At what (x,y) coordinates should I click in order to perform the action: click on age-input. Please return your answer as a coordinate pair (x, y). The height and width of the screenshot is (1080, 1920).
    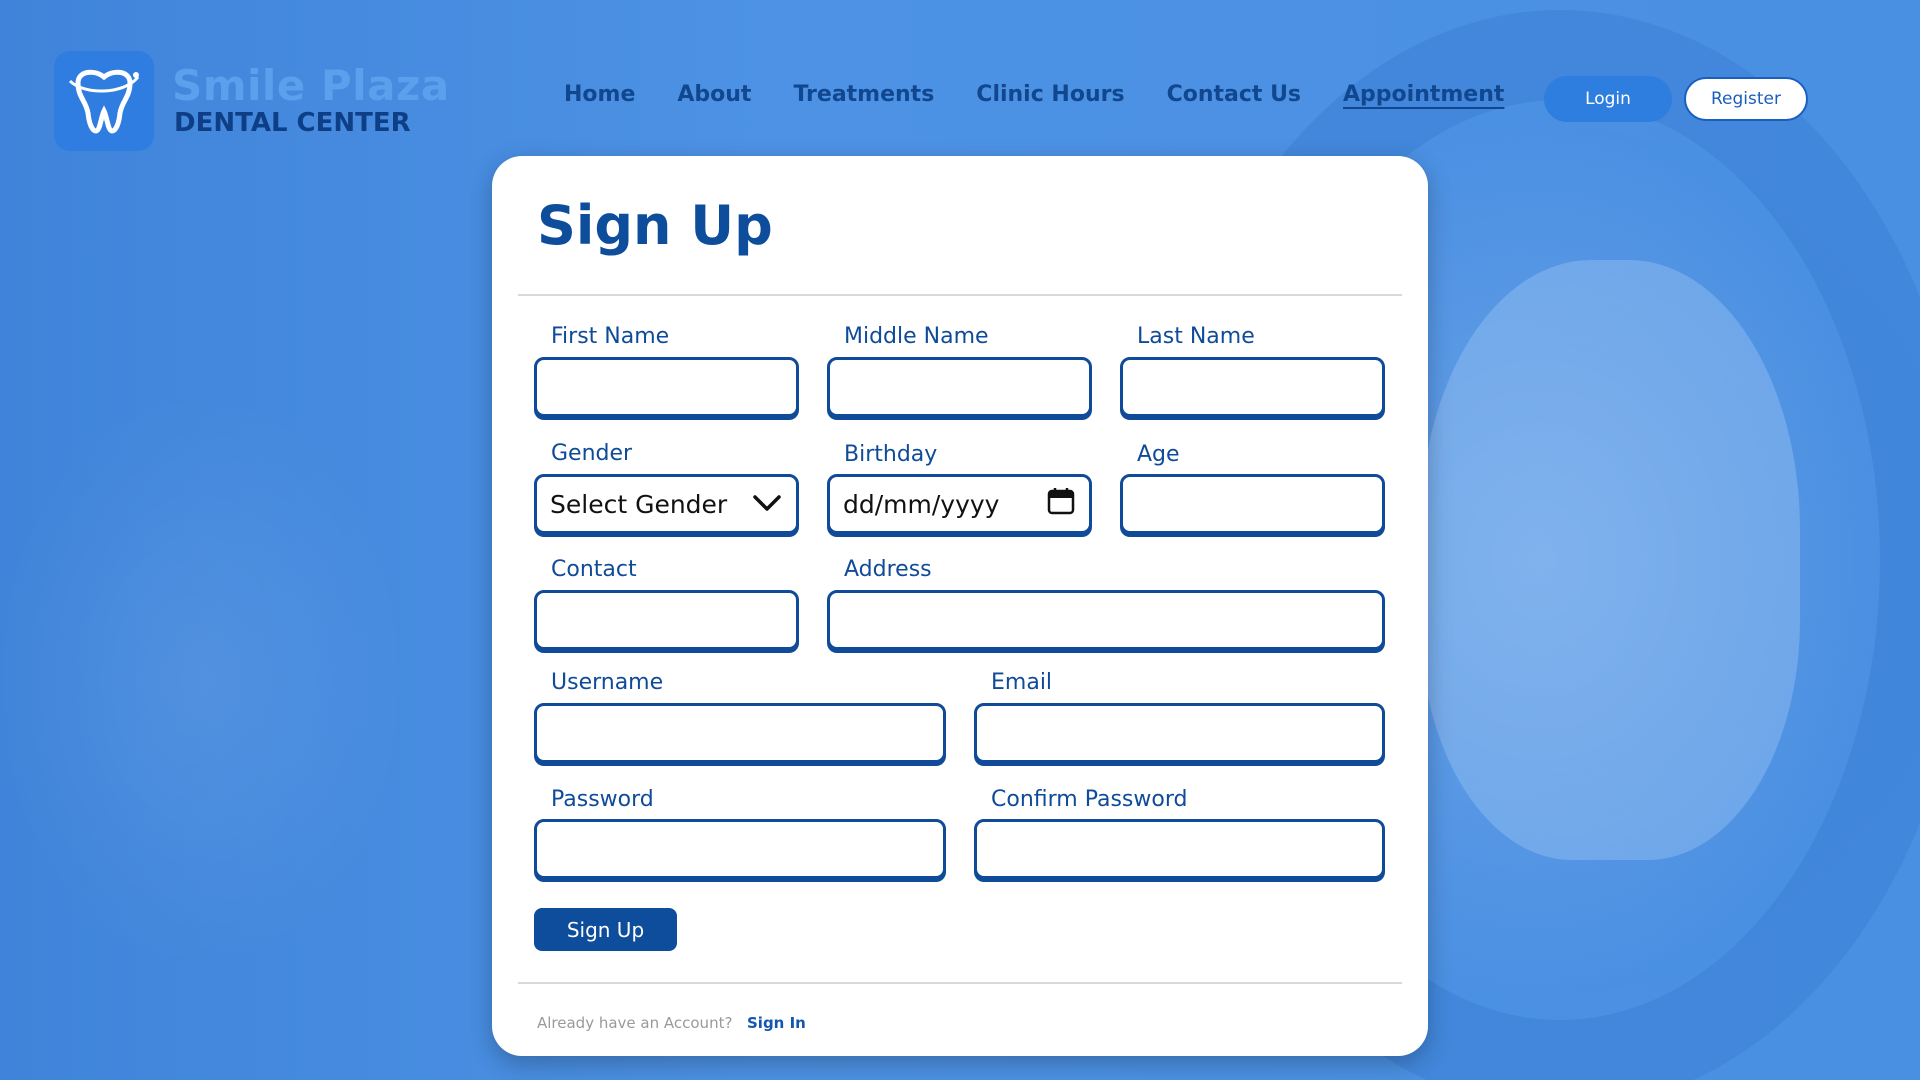
    Looking at the image, I should click on (1252, 504).